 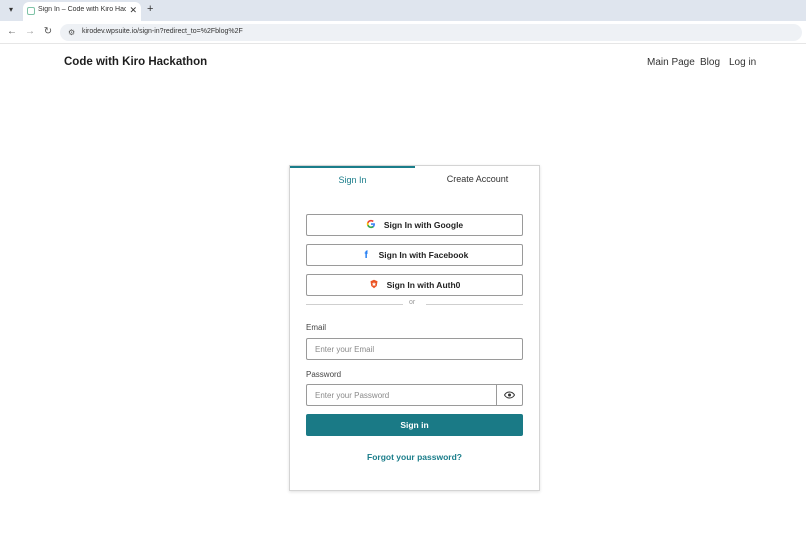 I want to click on google-sign-in-button: Sign In with Google, so click(x=414, y=225).